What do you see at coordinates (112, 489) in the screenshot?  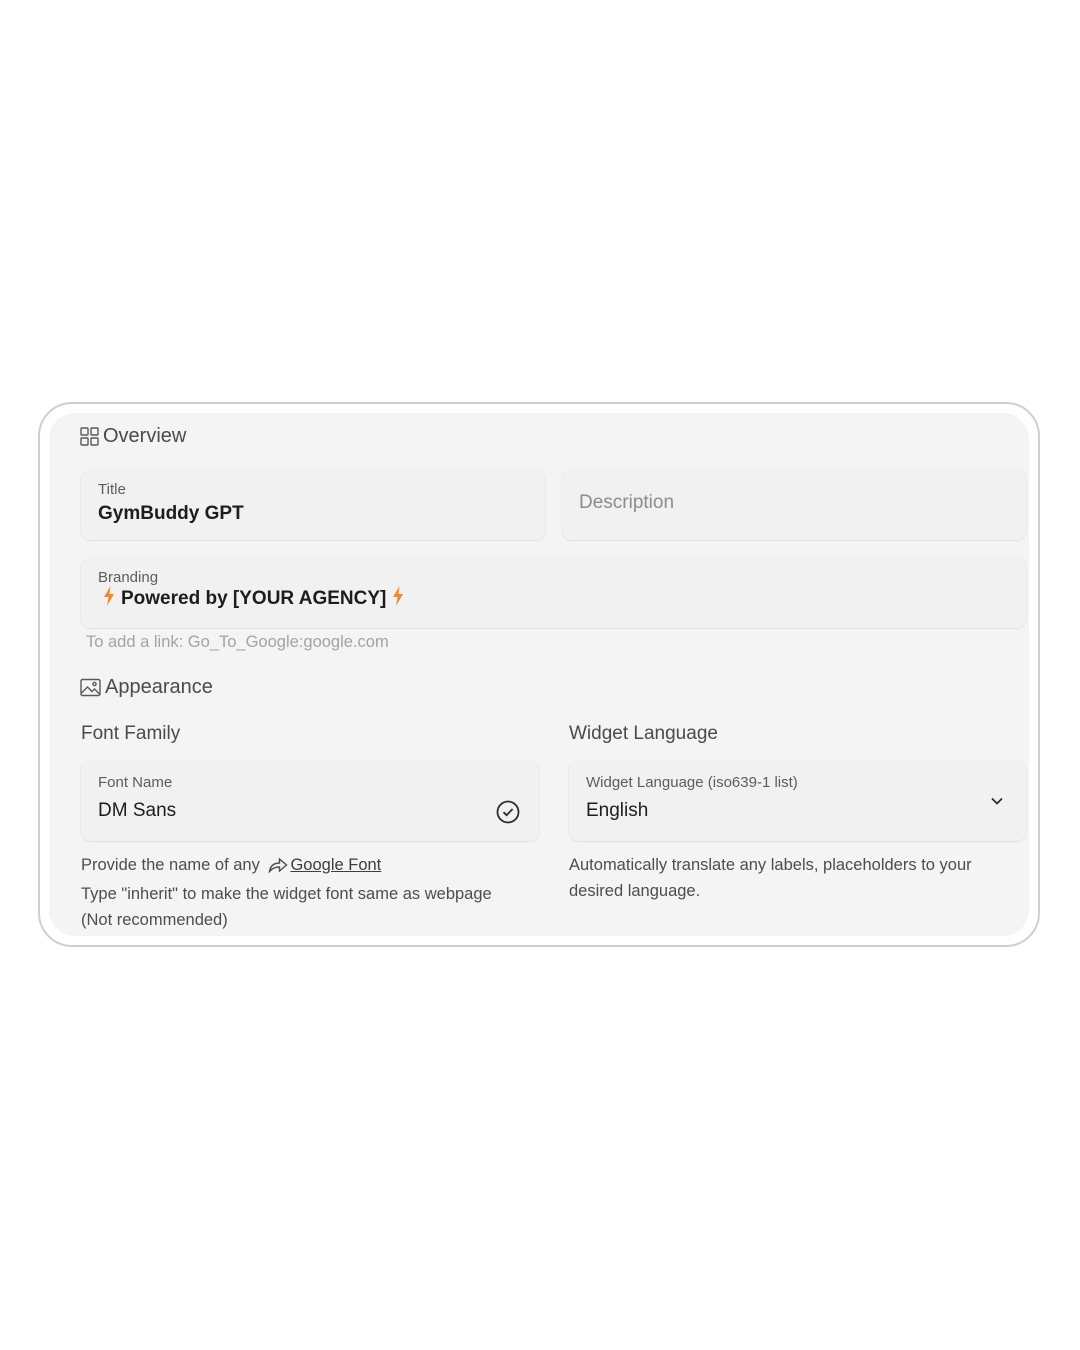 I see `title-field-label: Title` at bounding box center [112, 489].